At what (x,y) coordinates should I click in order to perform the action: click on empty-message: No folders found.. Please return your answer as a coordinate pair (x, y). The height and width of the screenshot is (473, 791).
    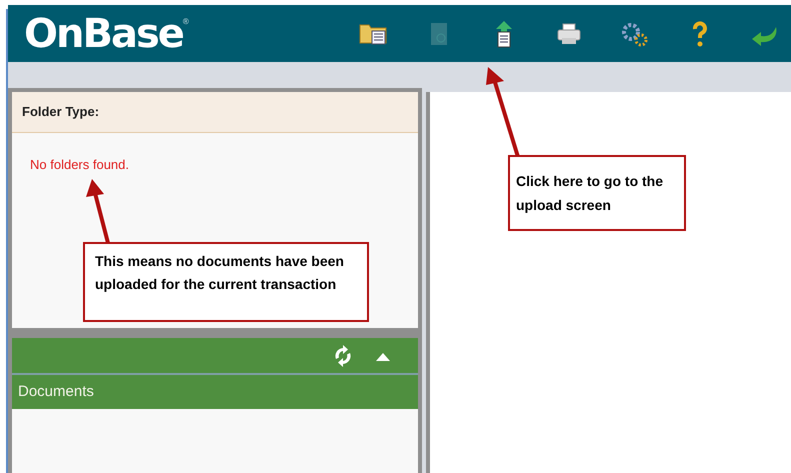
    Looking at the image, I should click on (80, 164).